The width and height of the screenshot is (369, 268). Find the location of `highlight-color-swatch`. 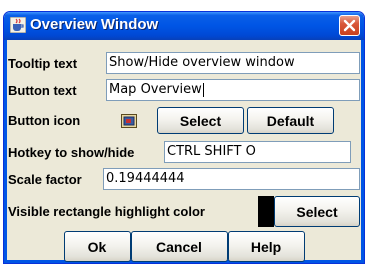

highlight-color-swatch is located at coordinates (266, 211).